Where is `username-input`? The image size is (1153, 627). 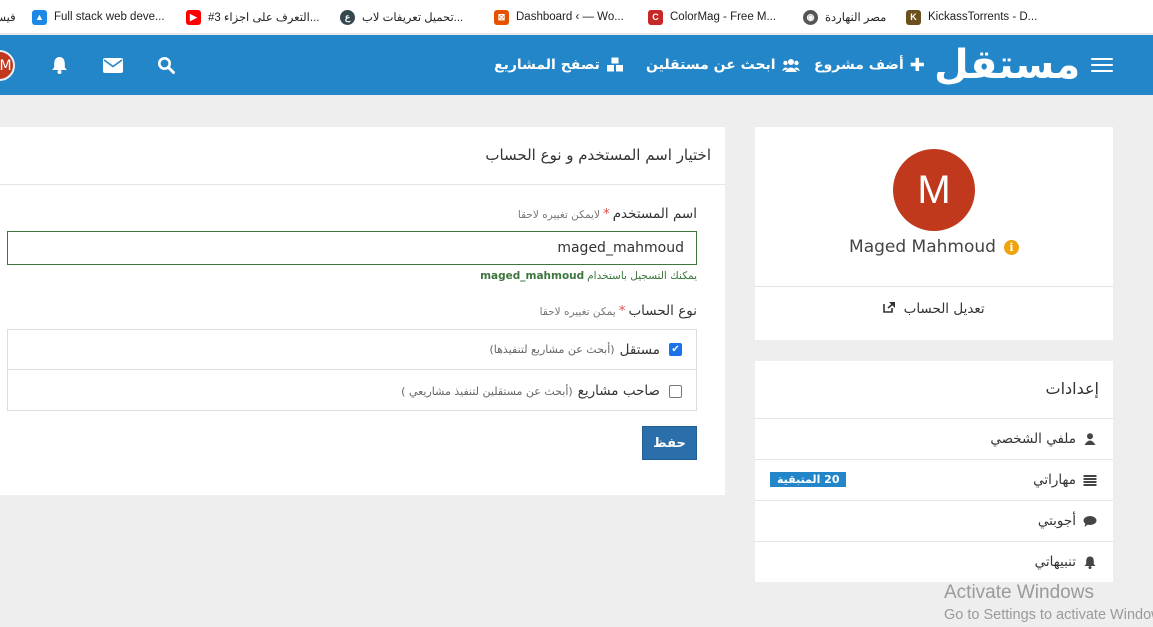
username-input is located at coordinates (352, 248).